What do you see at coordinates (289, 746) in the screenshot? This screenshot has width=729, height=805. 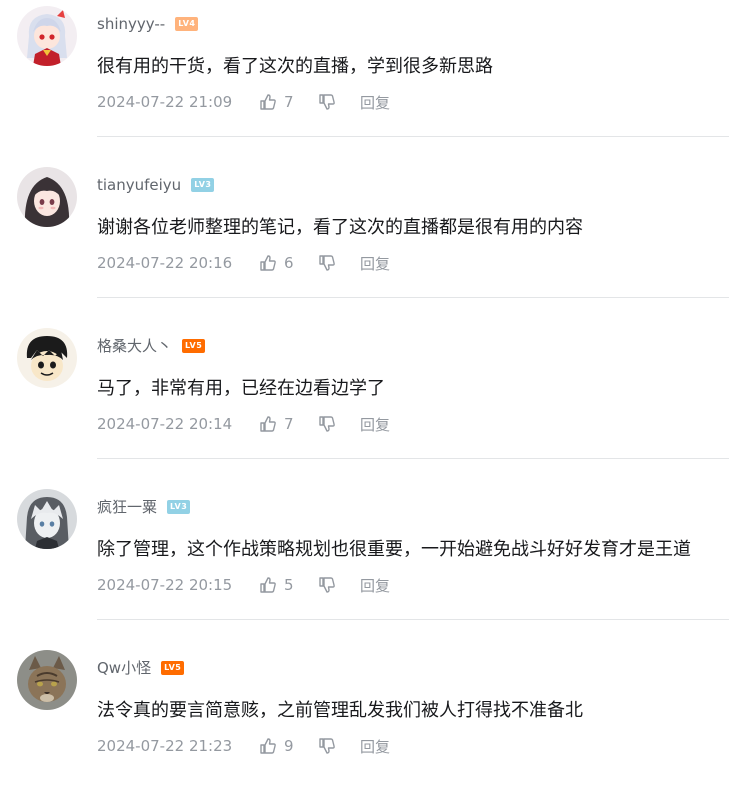 I see `like-count: 9` at bounding box center [289, 746].